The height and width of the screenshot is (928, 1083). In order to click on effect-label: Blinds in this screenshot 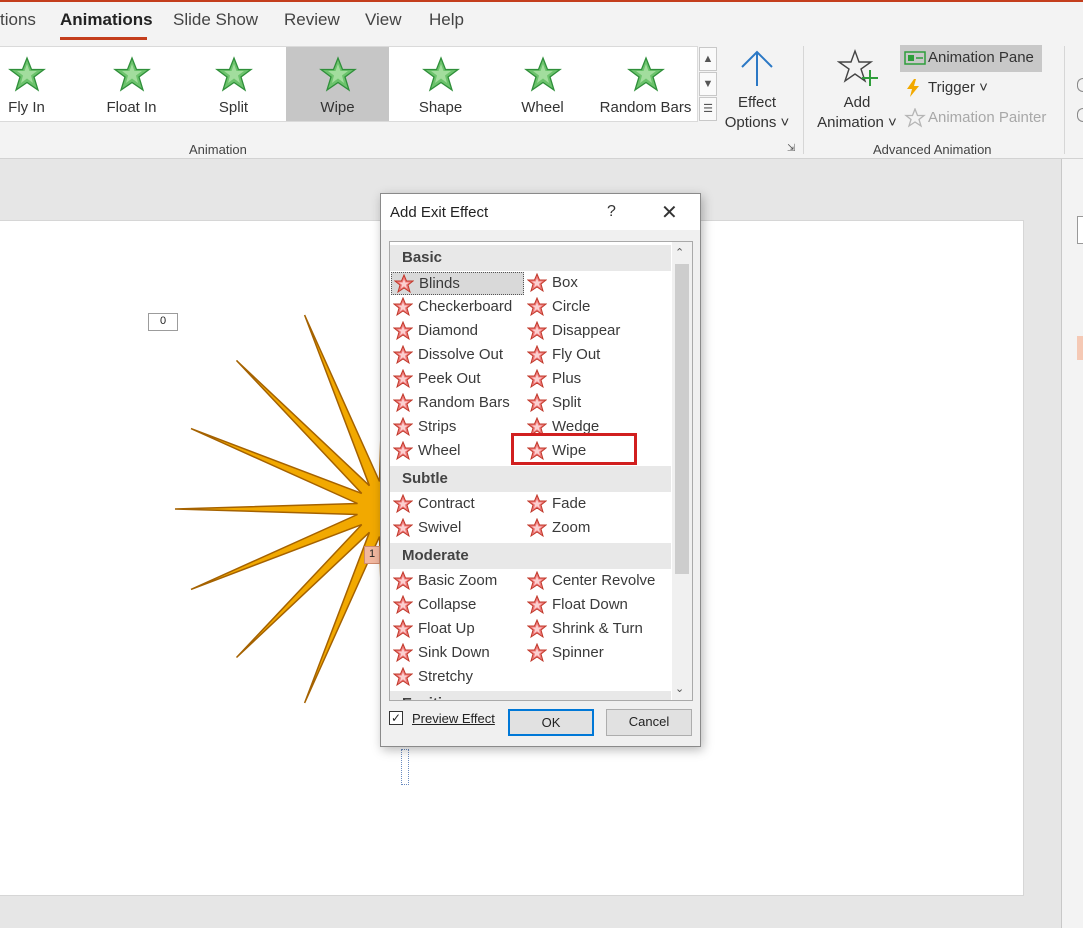, I will do `click(439, 283)`.